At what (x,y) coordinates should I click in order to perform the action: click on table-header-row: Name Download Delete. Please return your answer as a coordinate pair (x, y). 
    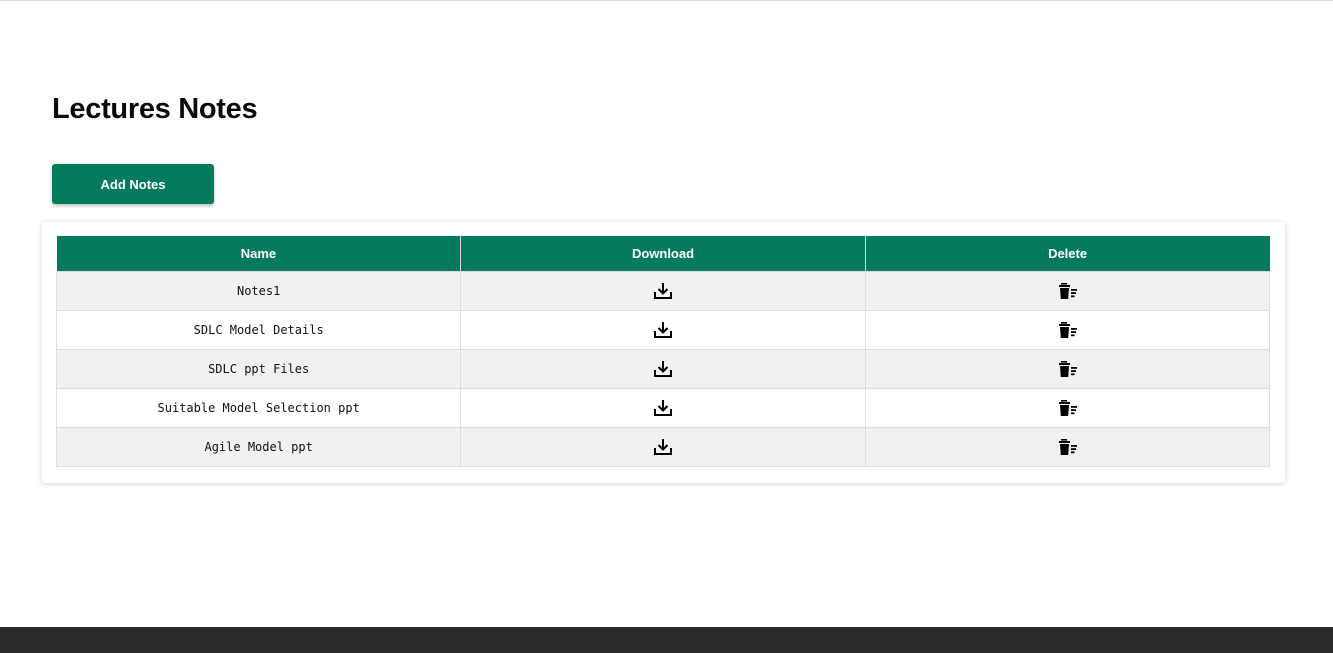
    Looking at the image, I should click on (663, 254).